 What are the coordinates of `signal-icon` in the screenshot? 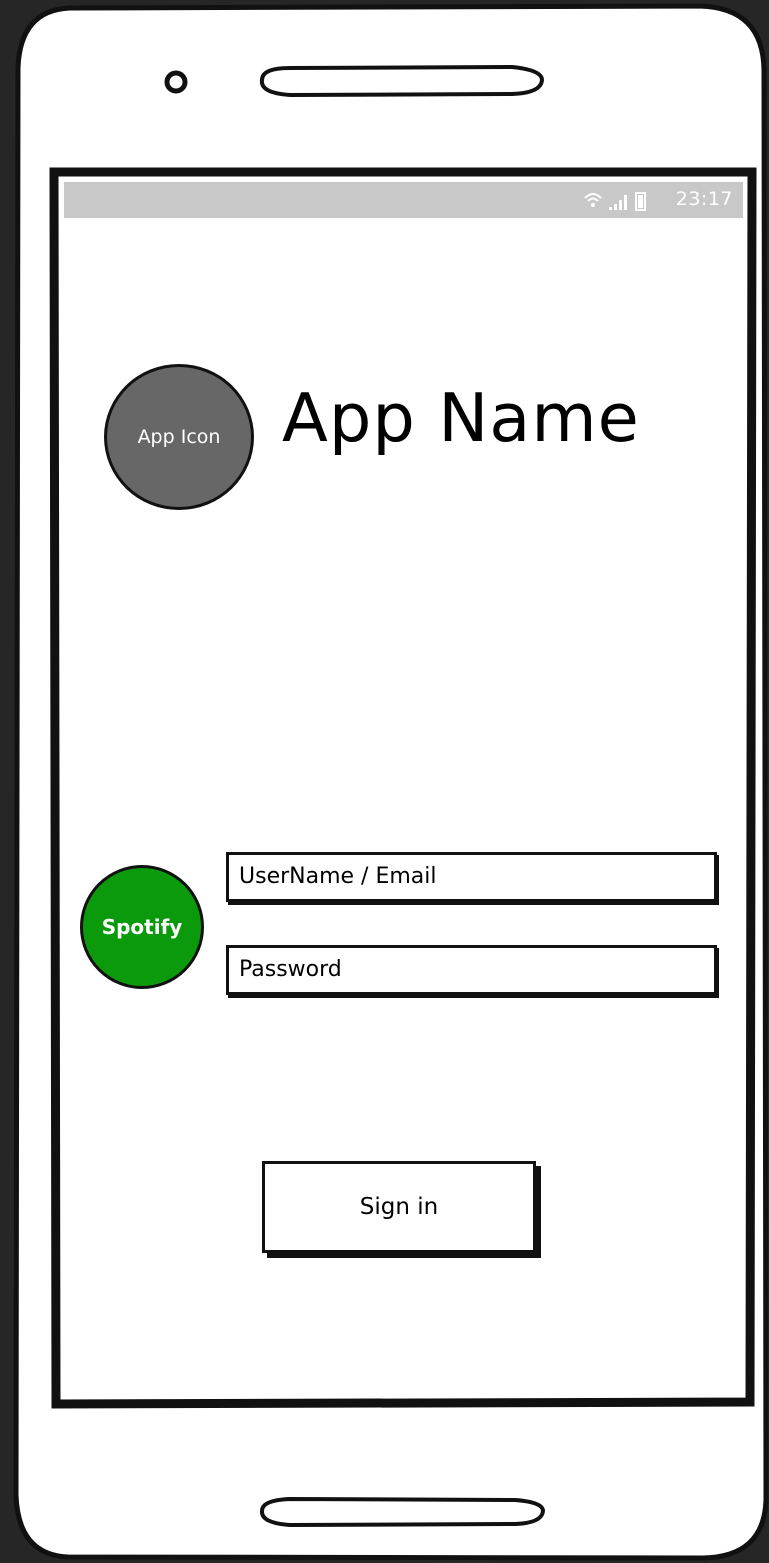 It's located at (618, 202).